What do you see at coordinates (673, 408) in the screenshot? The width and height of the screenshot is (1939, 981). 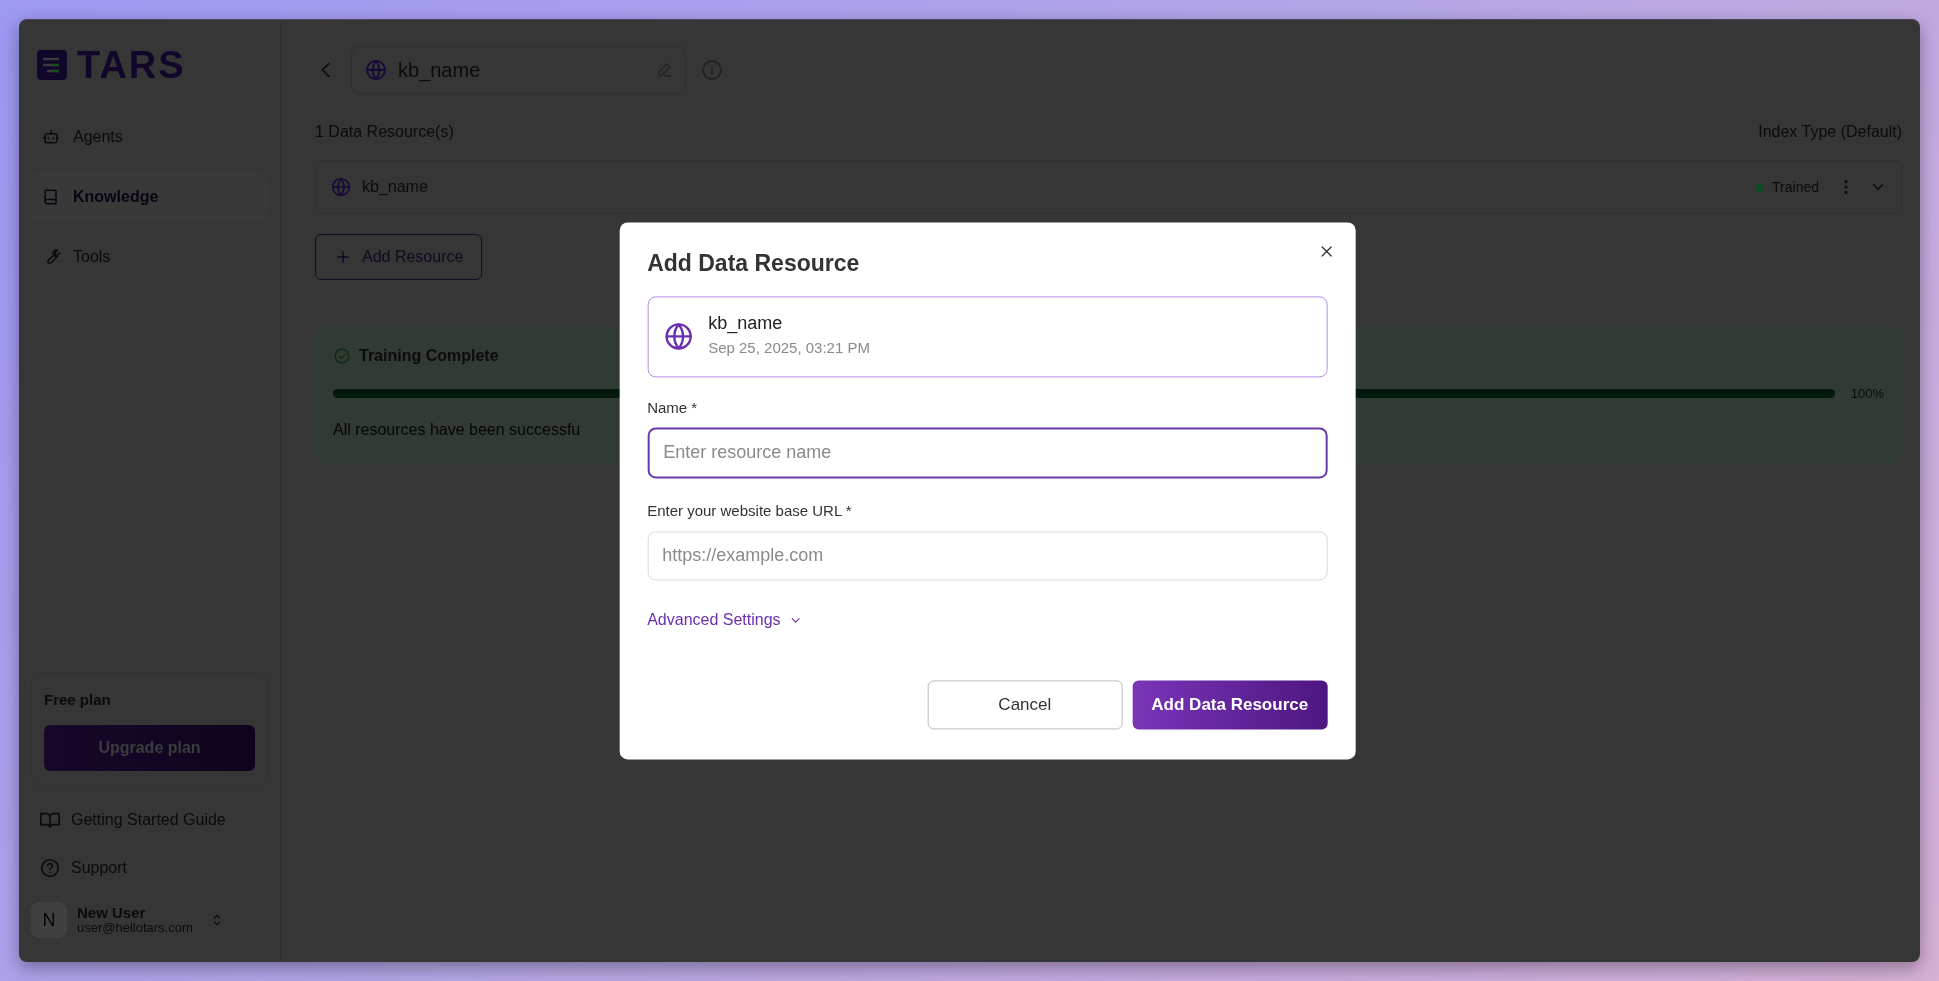 I see `field-label: Name *` at bounding box center [673, 408].